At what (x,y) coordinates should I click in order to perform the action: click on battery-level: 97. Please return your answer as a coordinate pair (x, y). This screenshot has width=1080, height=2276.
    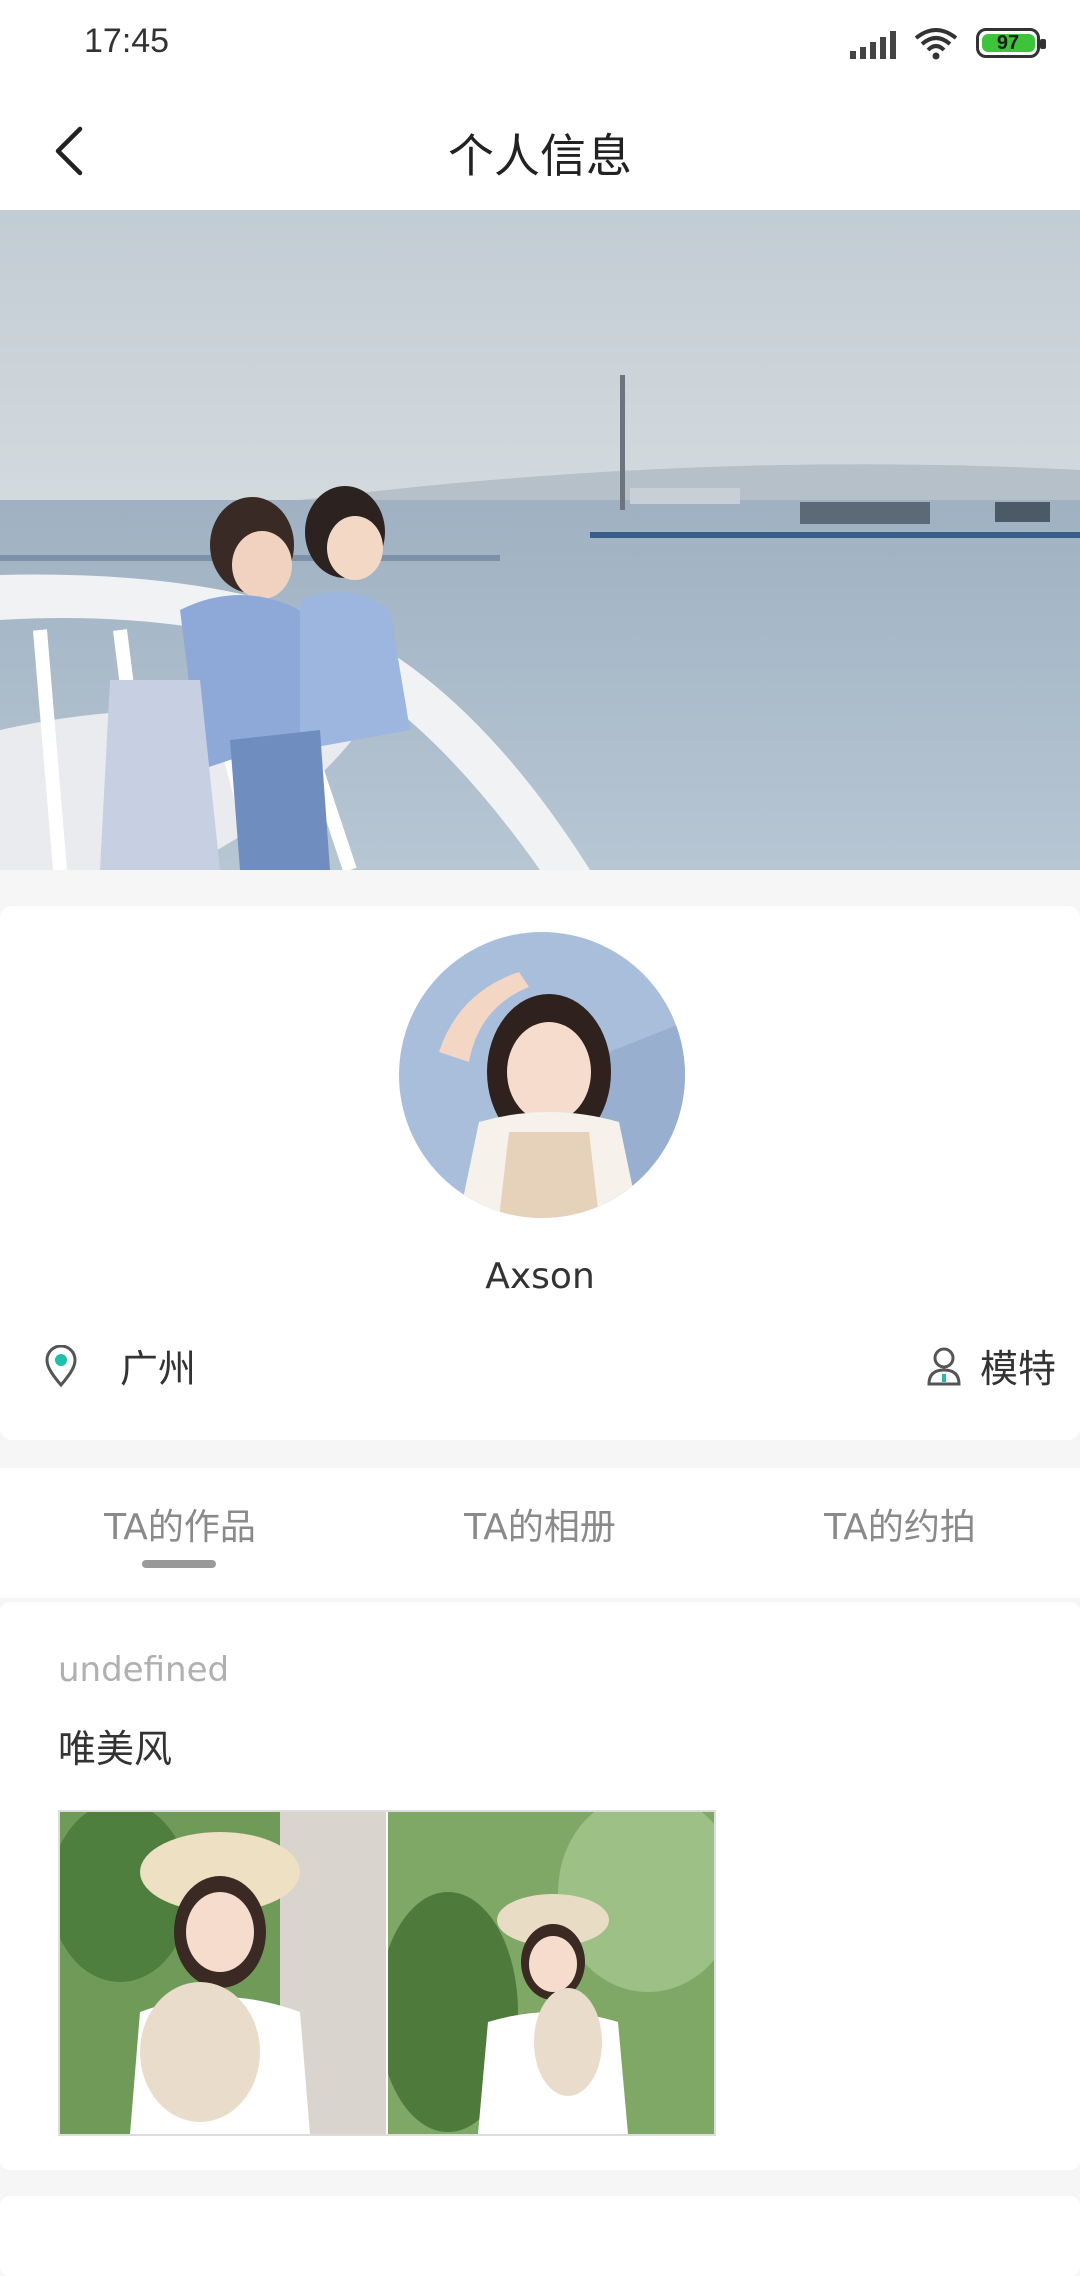
    Looking at the image, I should click on (1008, 42).